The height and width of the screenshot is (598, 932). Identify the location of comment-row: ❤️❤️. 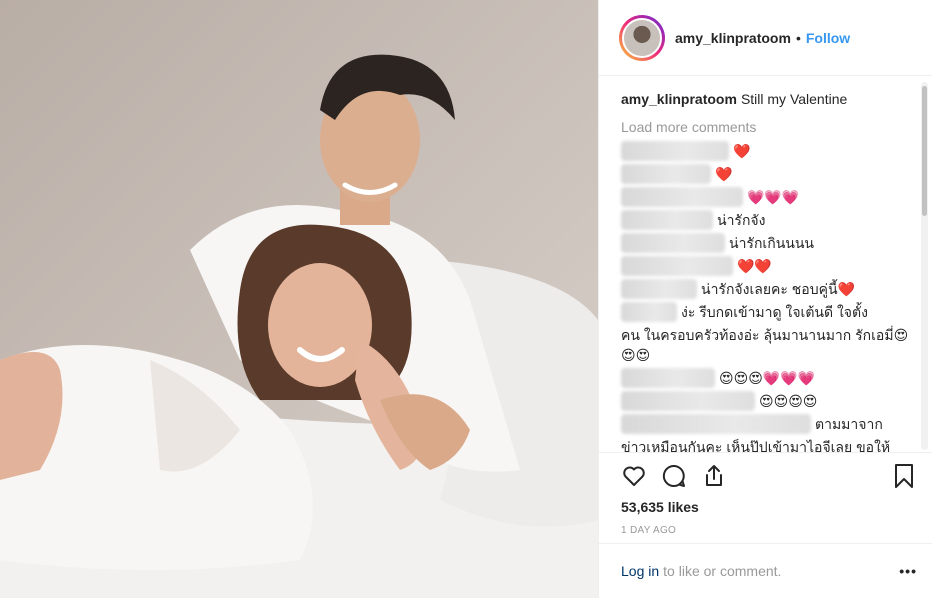
(768, 266).